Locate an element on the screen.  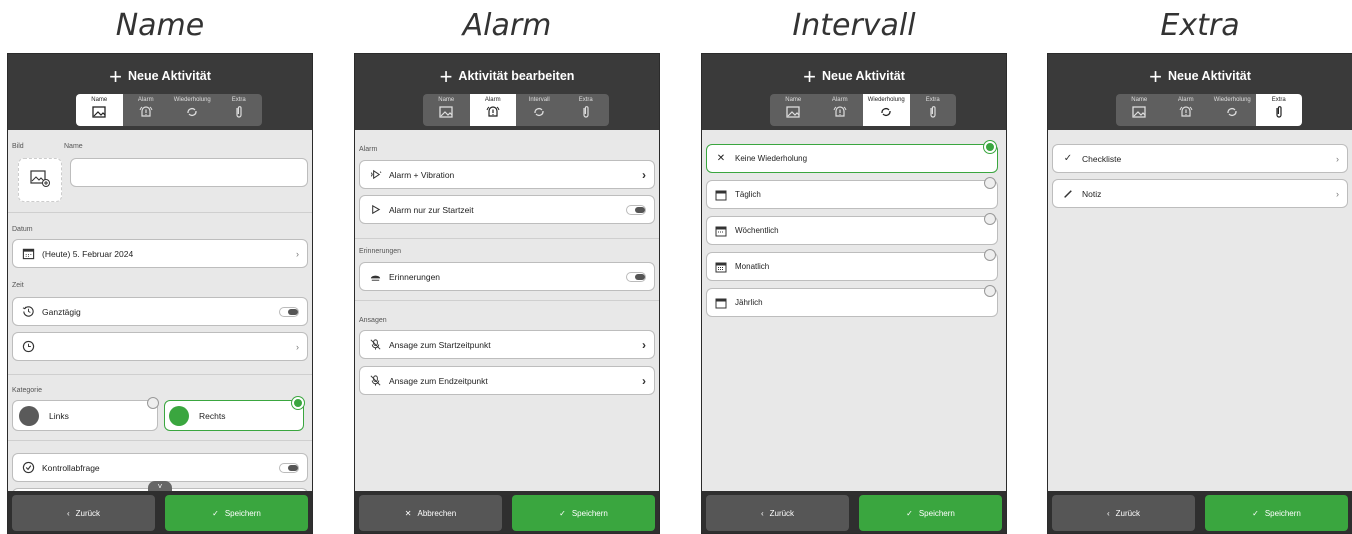
footer: ‹ Zurück ✓ Speichern is located at coordinates (1200, 512).